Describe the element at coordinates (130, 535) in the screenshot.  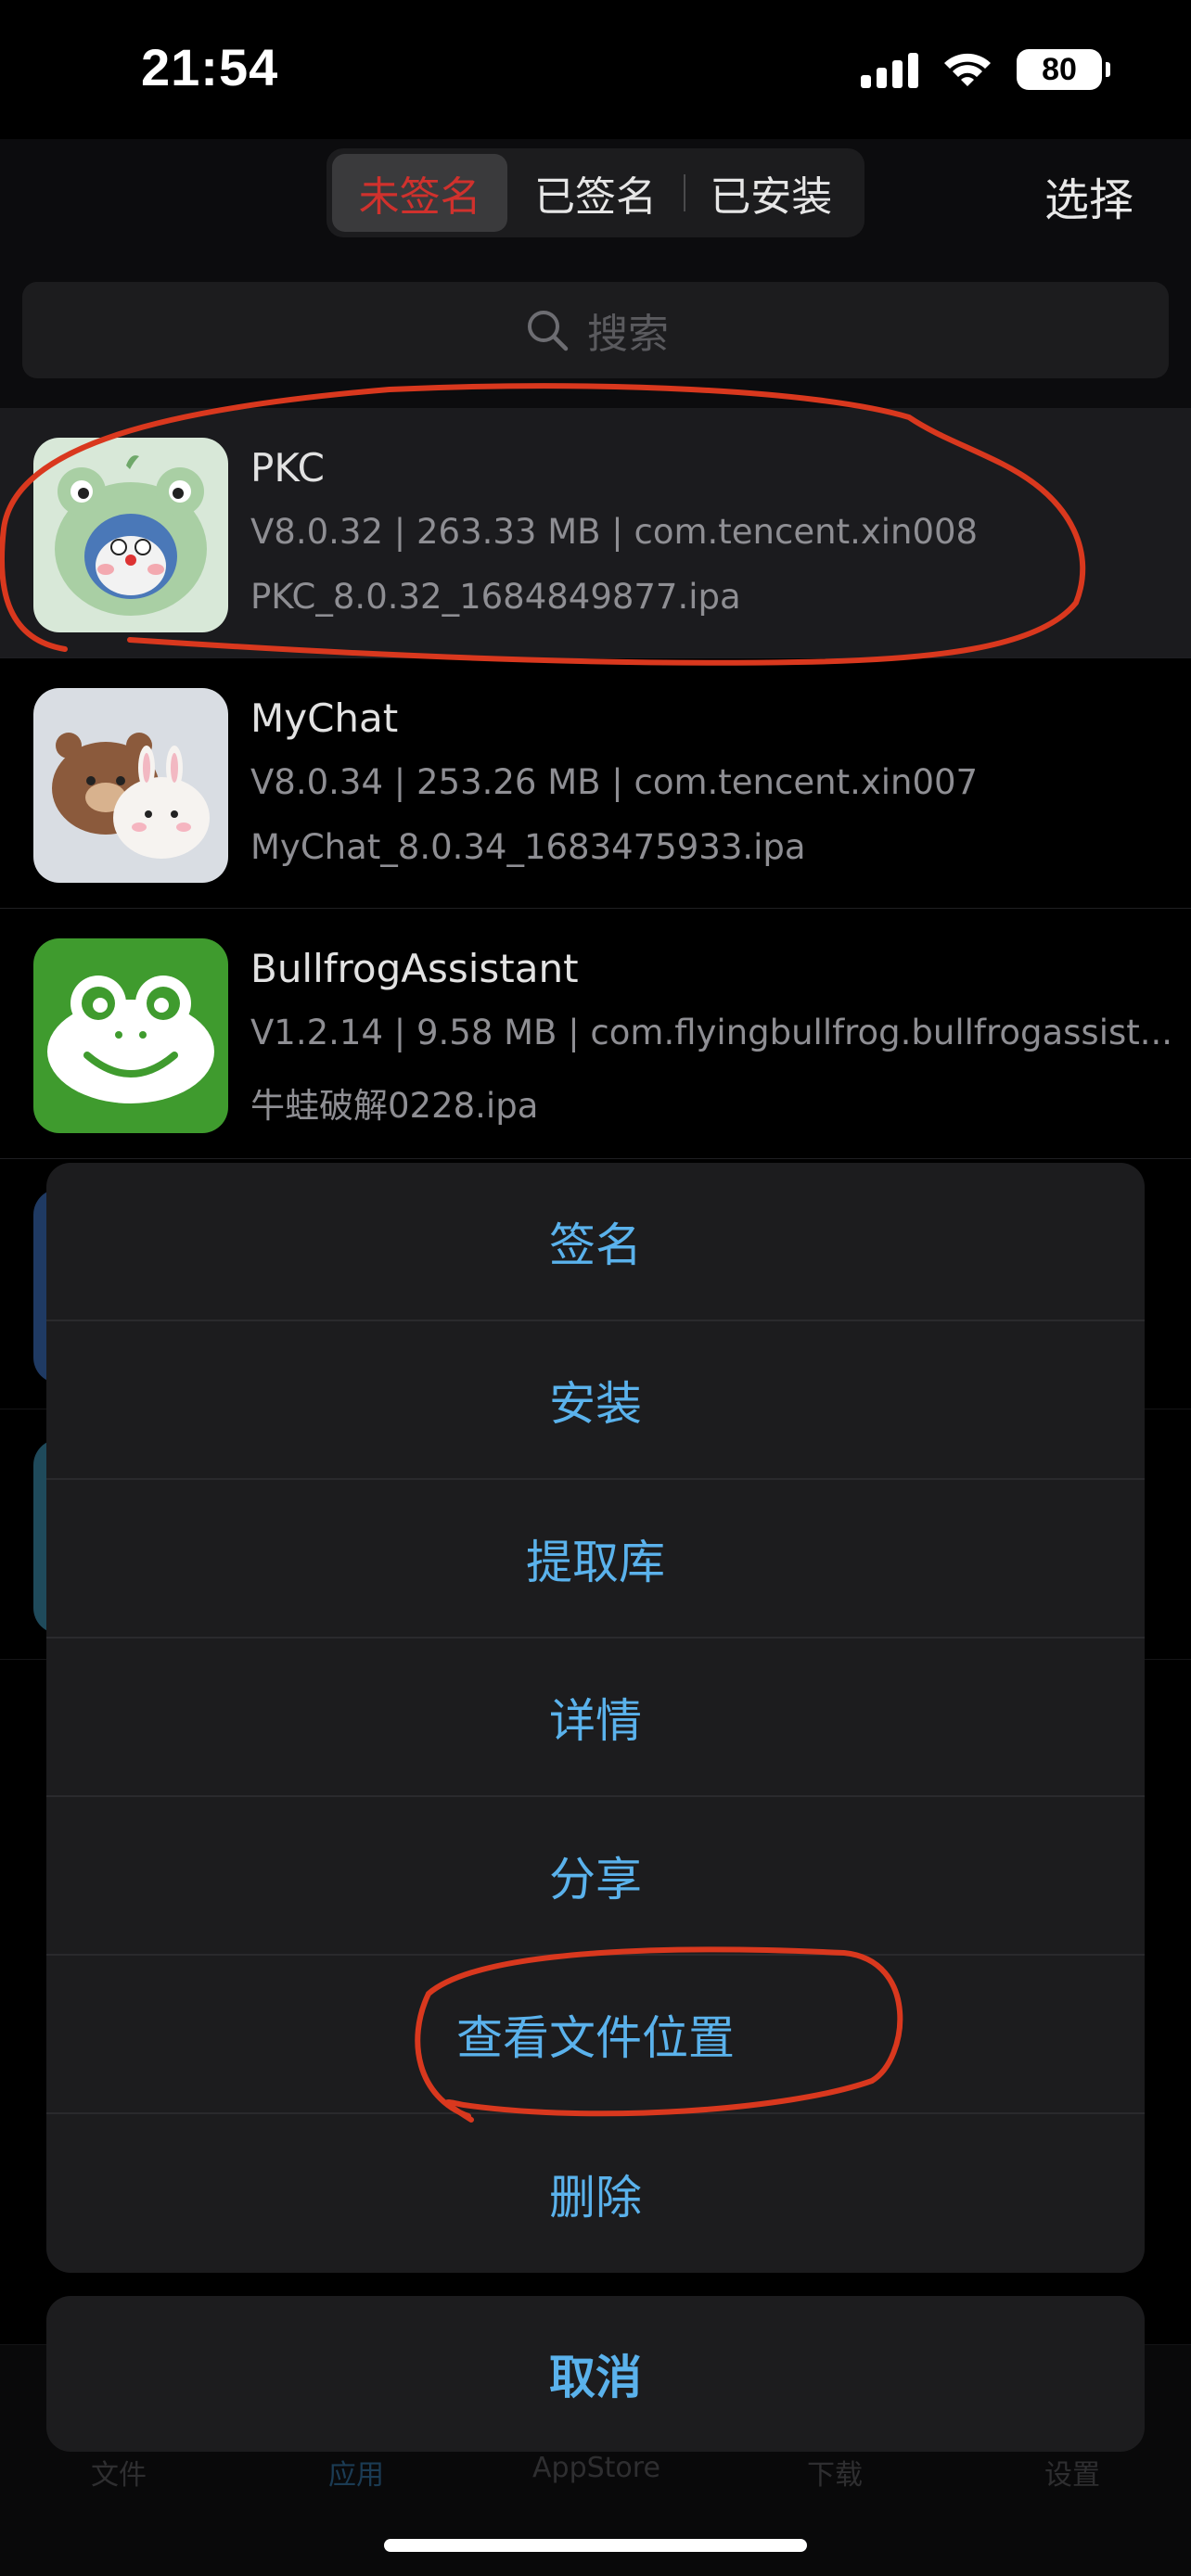
I see `pkc-app-icon` at that location.